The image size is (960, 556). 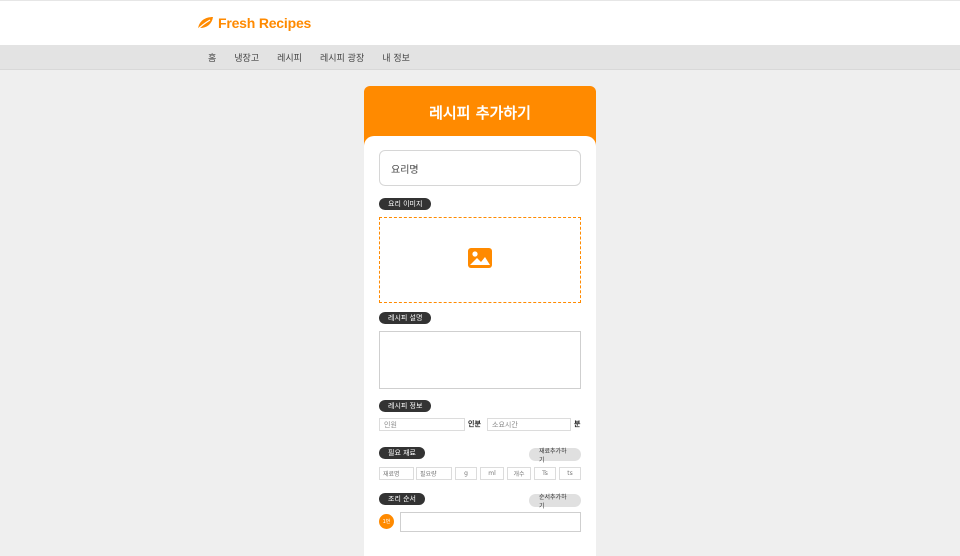 What do you see at coordinates (396, 57) in the screenshot?
I see `nav-item-my-info: 내 정보` at bounding box center [396, 57].